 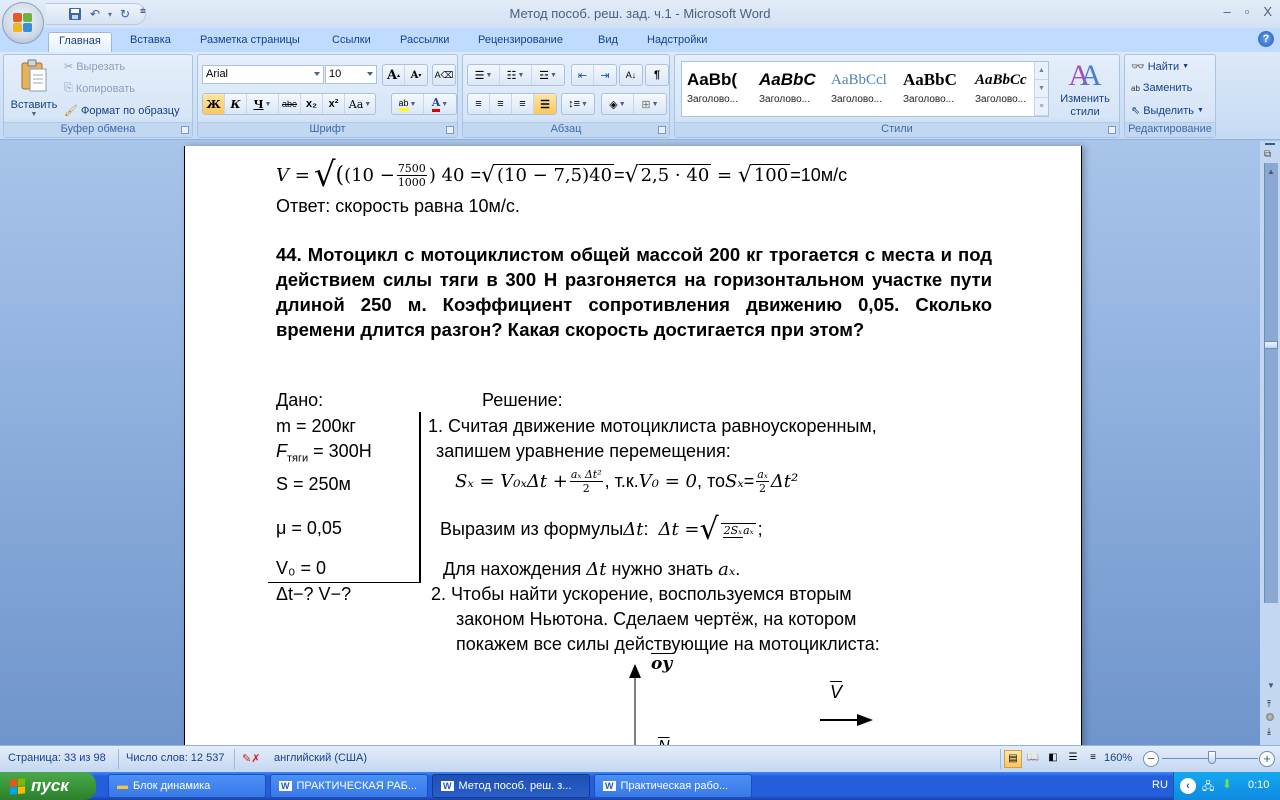 What do you see at coordinates (608, 42) in the screenshot?
I see `tab-view: Вид` at bounding box center [608, 42].